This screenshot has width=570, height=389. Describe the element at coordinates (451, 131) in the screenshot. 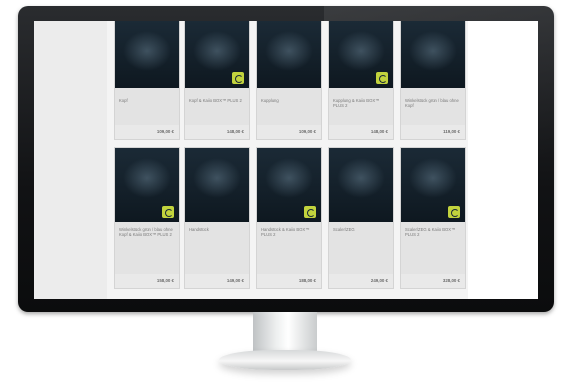

I see `product-price: 119,00 €` at that location.